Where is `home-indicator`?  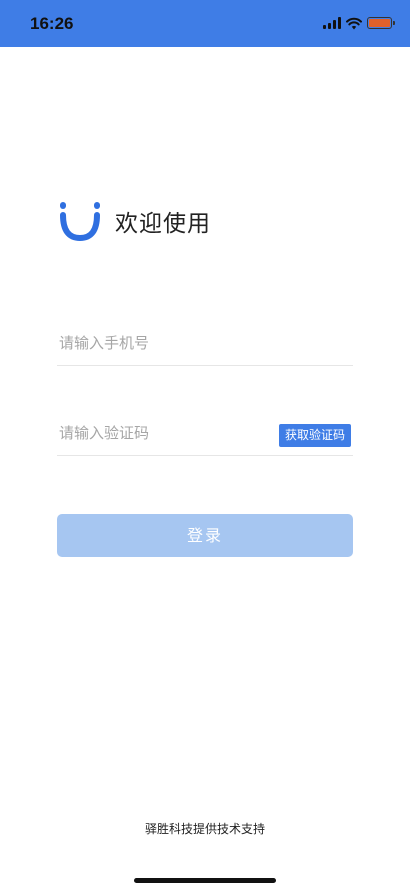
home-indicator is located at coordinates (205, 880).